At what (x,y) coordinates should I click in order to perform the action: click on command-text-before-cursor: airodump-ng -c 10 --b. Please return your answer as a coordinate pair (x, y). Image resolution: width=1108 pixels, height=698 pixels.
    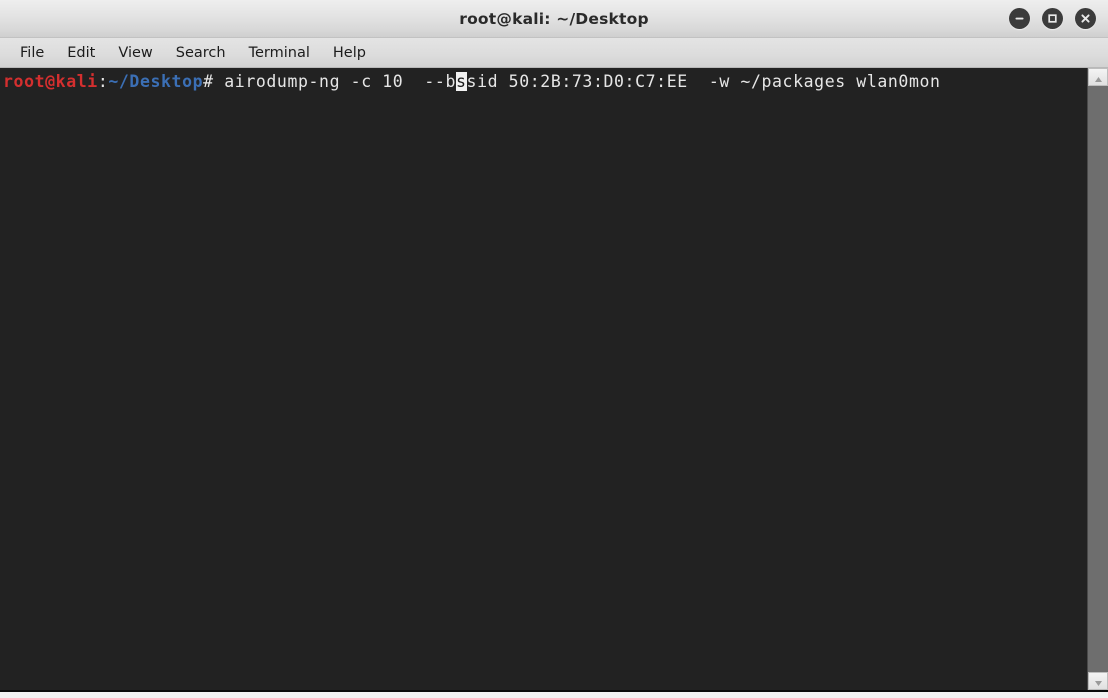
    Looking at the image, I should click on (340, 81).